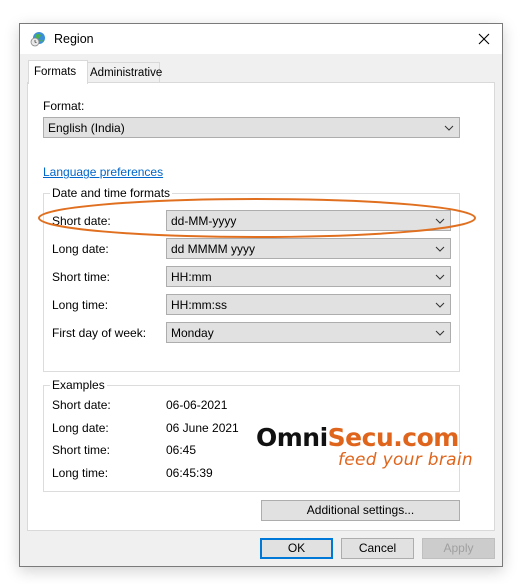 Image resolution: width=524 pixels, height=584 pixels. What do you see at coordinates (296, 548) in the screenshot?
I see `ok-button: OK` at bounding box center [296, 548].